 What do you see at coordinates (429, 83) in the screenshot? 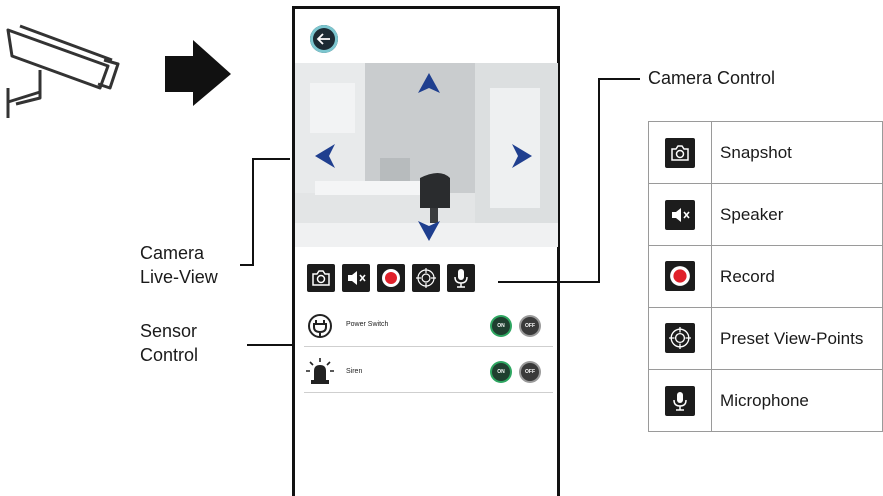
I see `pan-up-icon` at bounding box center [429, 83].